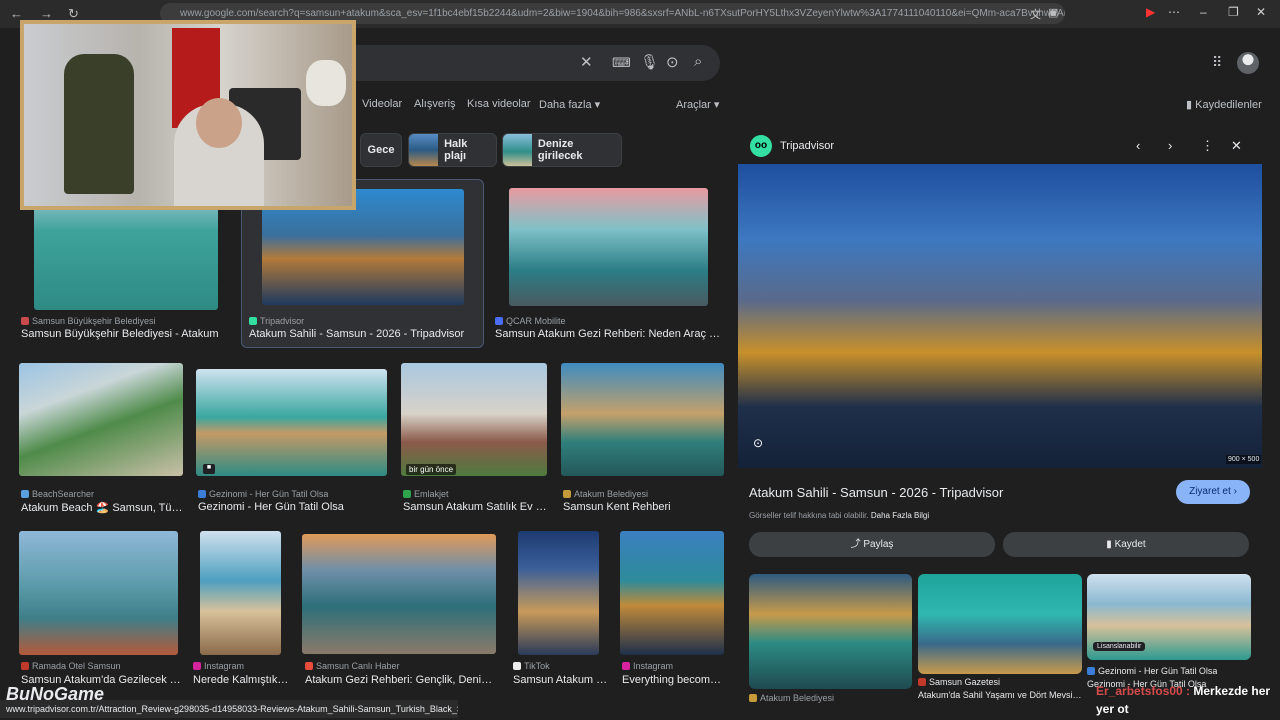 The width and height of the screenshot is (1280, 720). What do you see at coordinates (698, 61) in the screenshot?
I see `search-icon: ⌕` at bounding box center [698, 61].